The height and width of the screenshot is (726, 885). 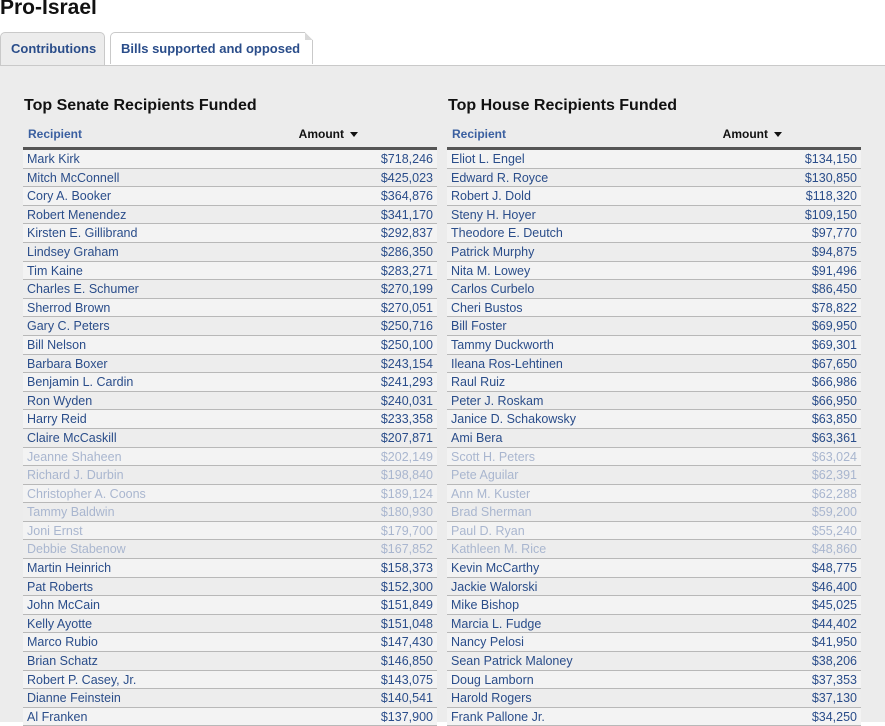 What do you see at coordinates (498, 549) in the screenshot?
I see `recipient-name-link: Kathleen M. Rice` at bounding box center [498, 549].